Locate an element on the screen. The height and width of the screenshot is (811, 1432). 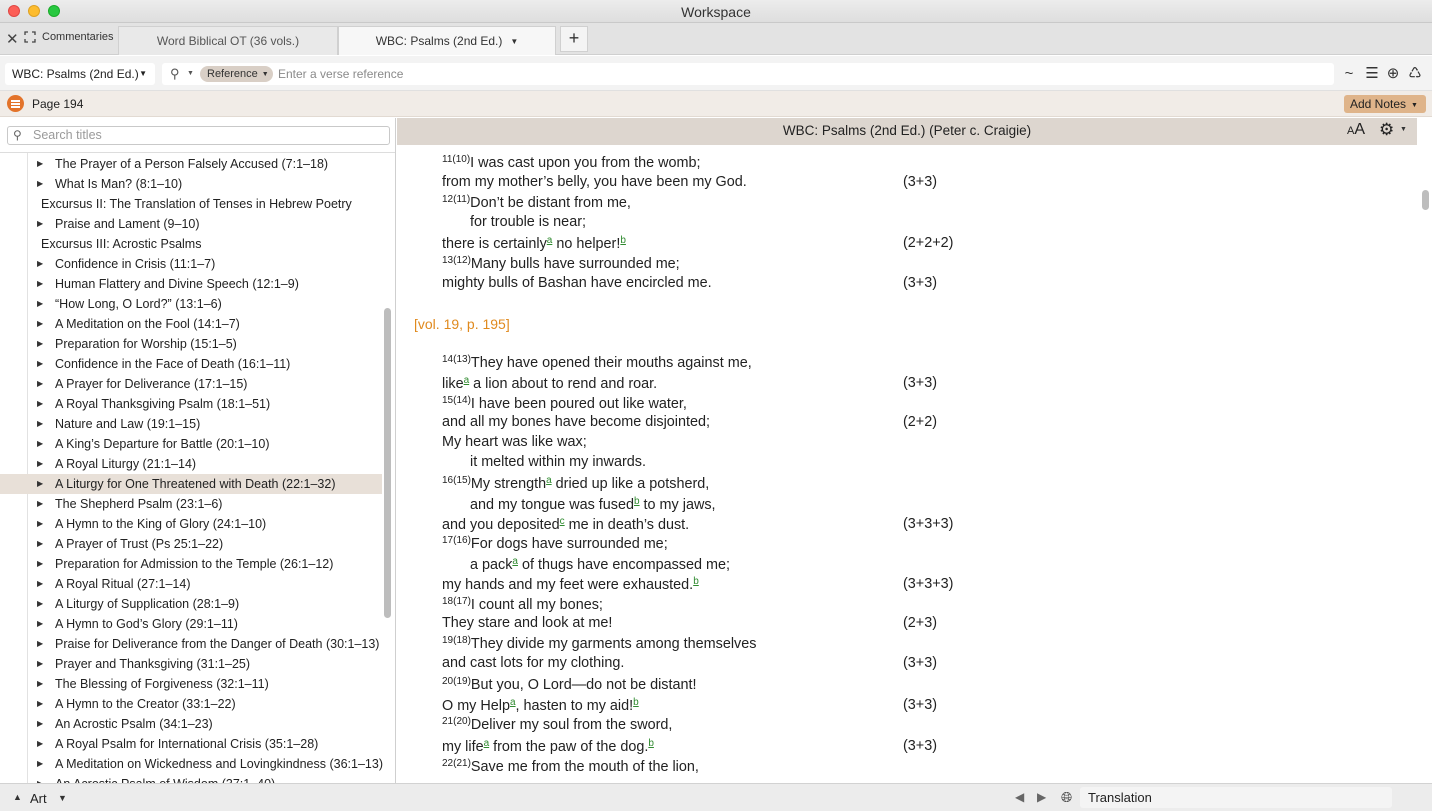
verse-reference-input is located at coordinates (799, 74).